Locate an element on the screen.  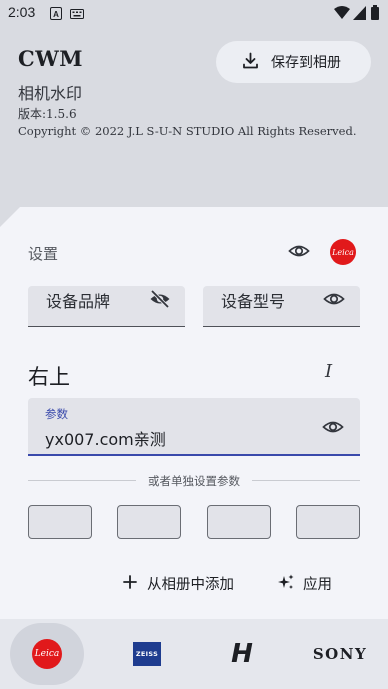
save-to-album-button: 保存到相册 is located at coordinates (293, 62).